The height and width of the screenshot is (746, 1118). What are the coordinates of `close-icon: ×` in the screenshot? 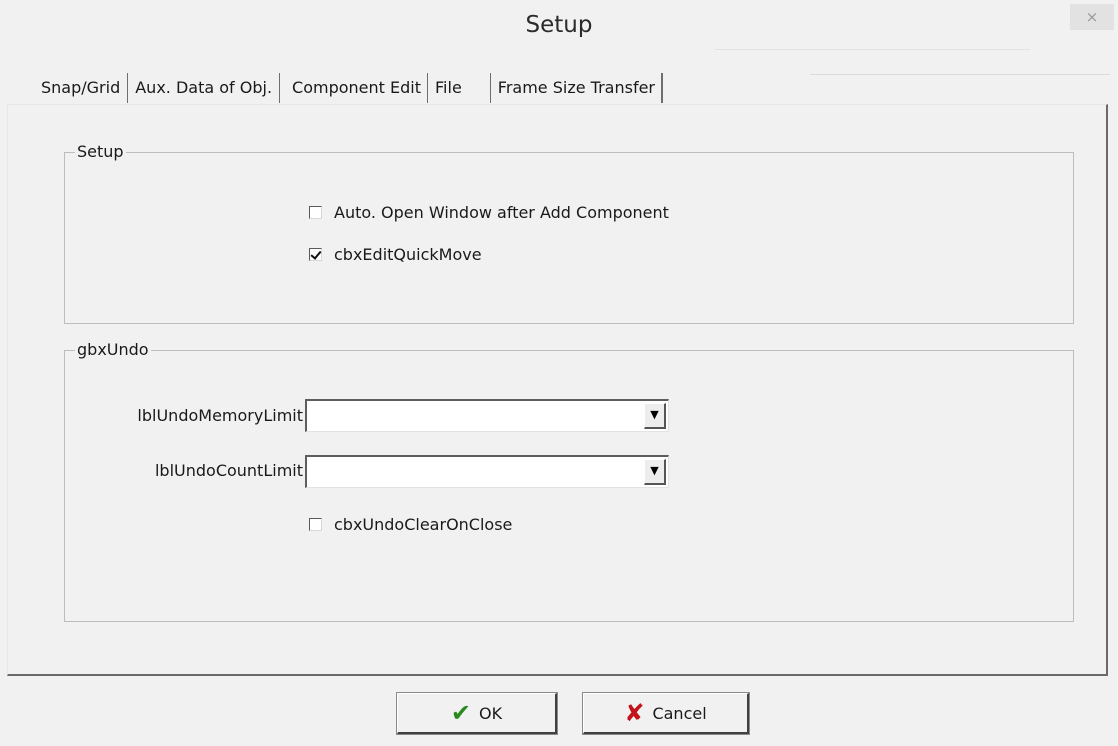 It's located at (1092, 17).